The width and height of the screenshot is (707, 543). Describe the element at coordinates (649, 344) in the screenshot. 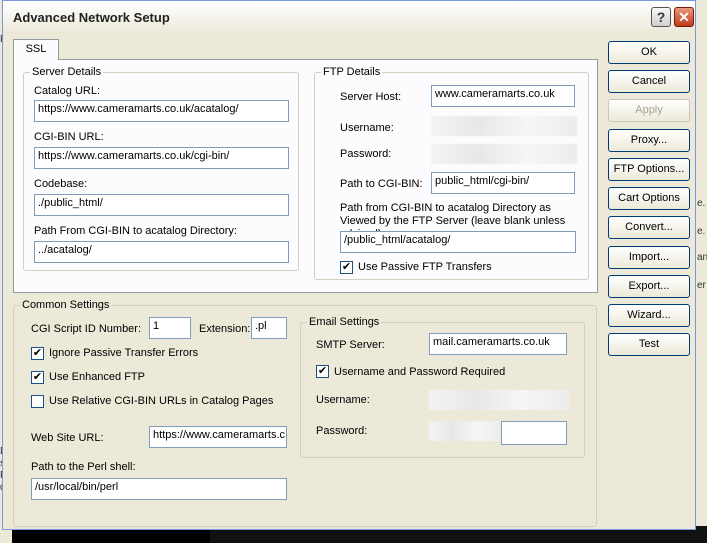

I see `test-button: Test` at that location.